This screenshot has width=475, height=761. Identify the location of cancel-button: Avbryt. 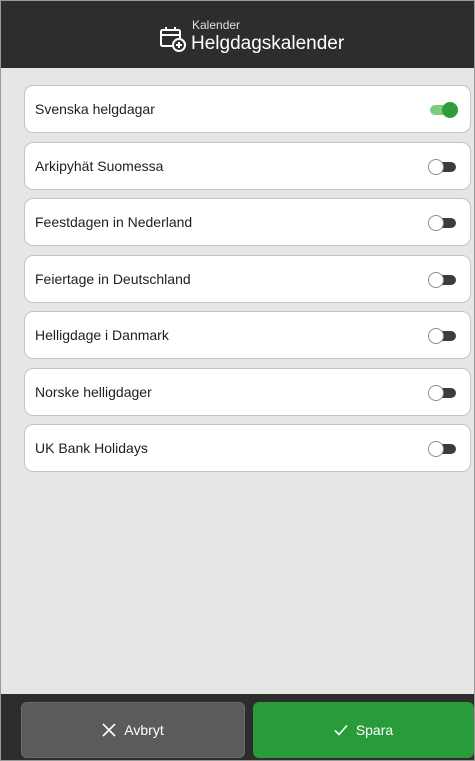
(133, 730).